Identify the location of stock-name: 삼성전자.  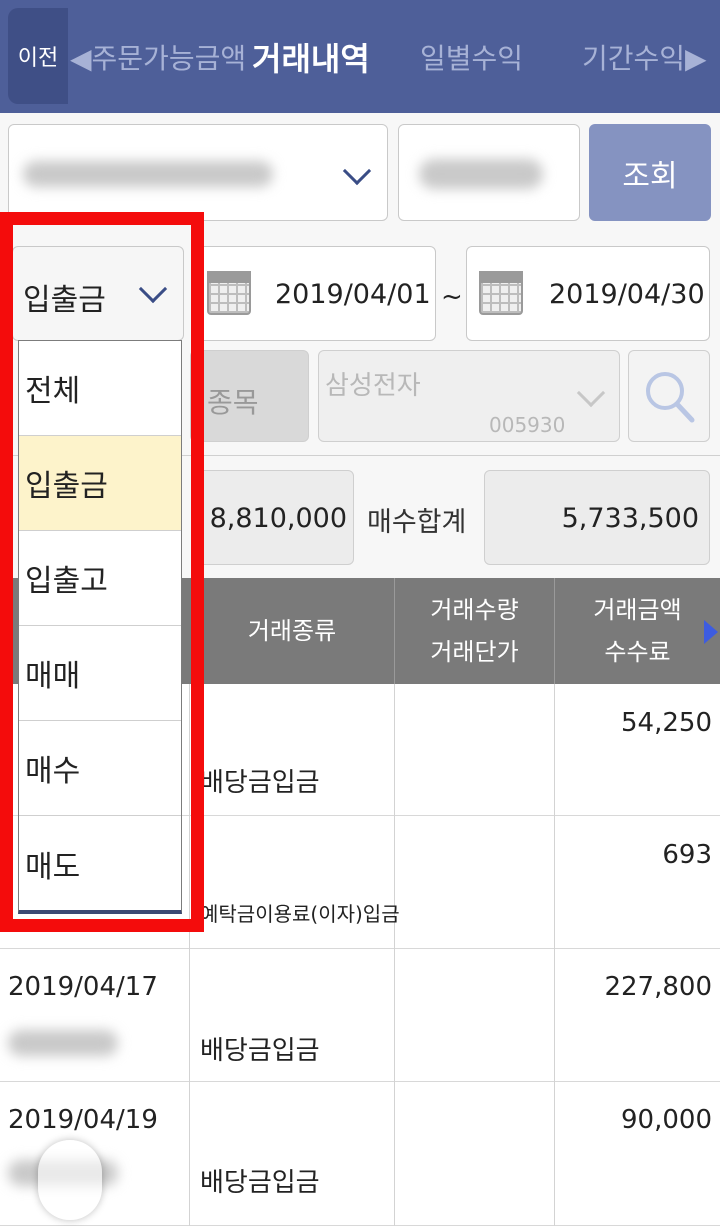
(373, 386).